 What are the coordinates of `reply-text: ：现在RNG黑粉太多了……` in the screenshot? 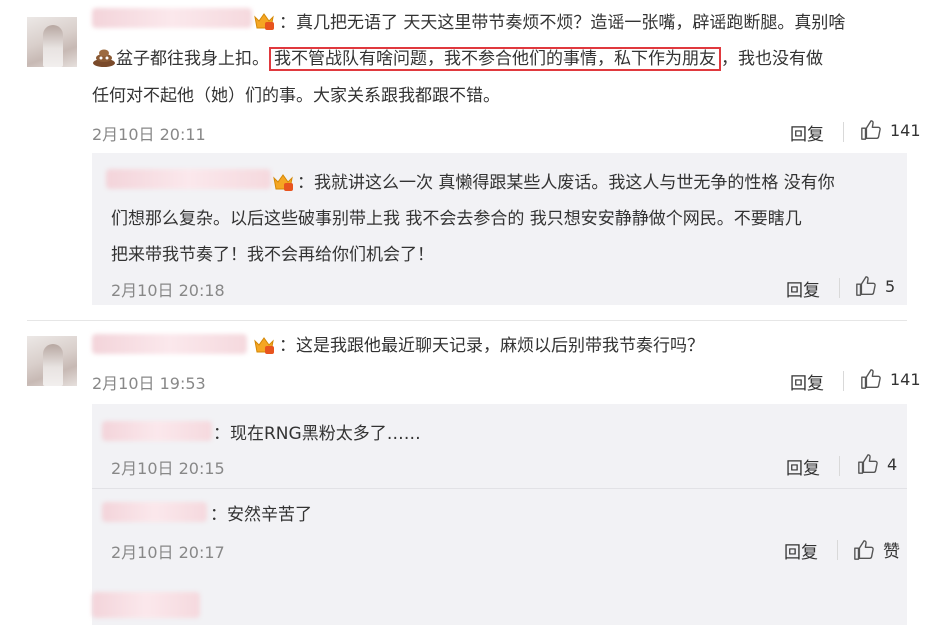 It's located at (317, 434).